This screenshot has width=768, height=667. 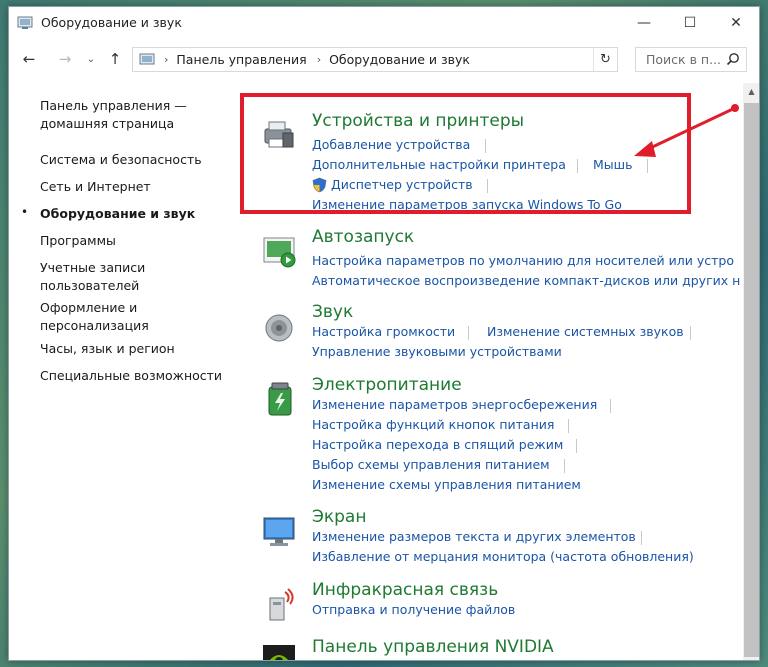 What do you see at coordinates (65, 59) in the screenshot?
I see `forward-arrow-icon: →` at bounding box center [65, 59].